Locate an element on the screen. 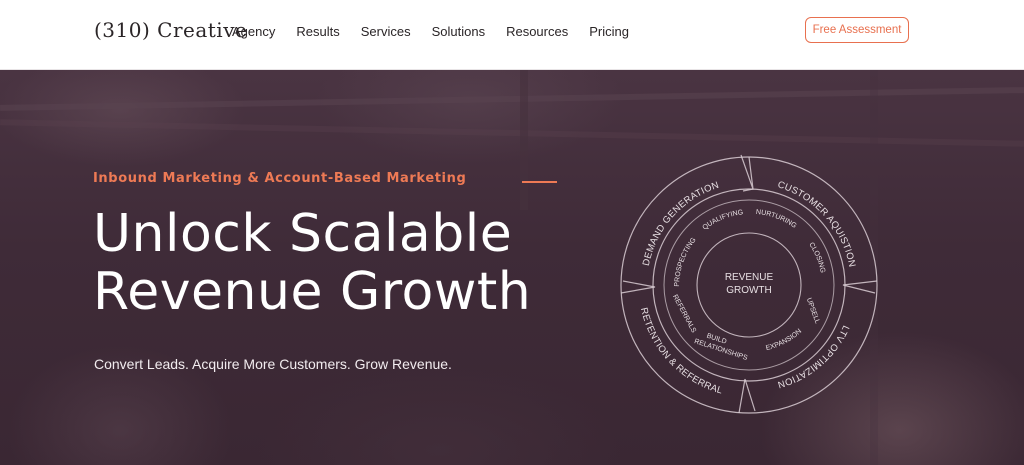  wheel-inner-label: QUALIFYING is located at coordinates (723, 220).